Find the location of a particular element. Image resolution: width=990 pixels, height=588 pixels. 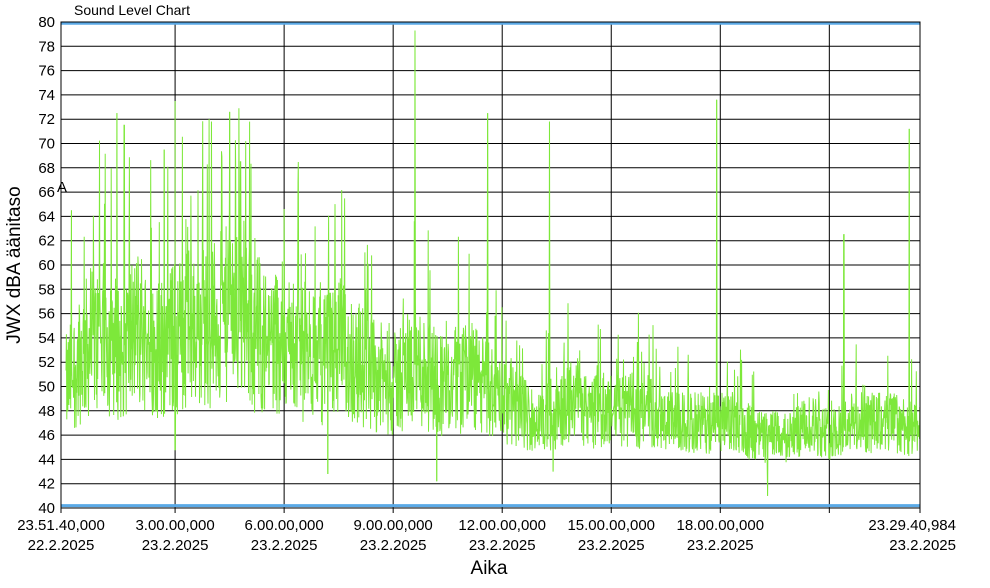

y-axis-label: JWX dBA äänitaso is located at coordinates (14, 264).